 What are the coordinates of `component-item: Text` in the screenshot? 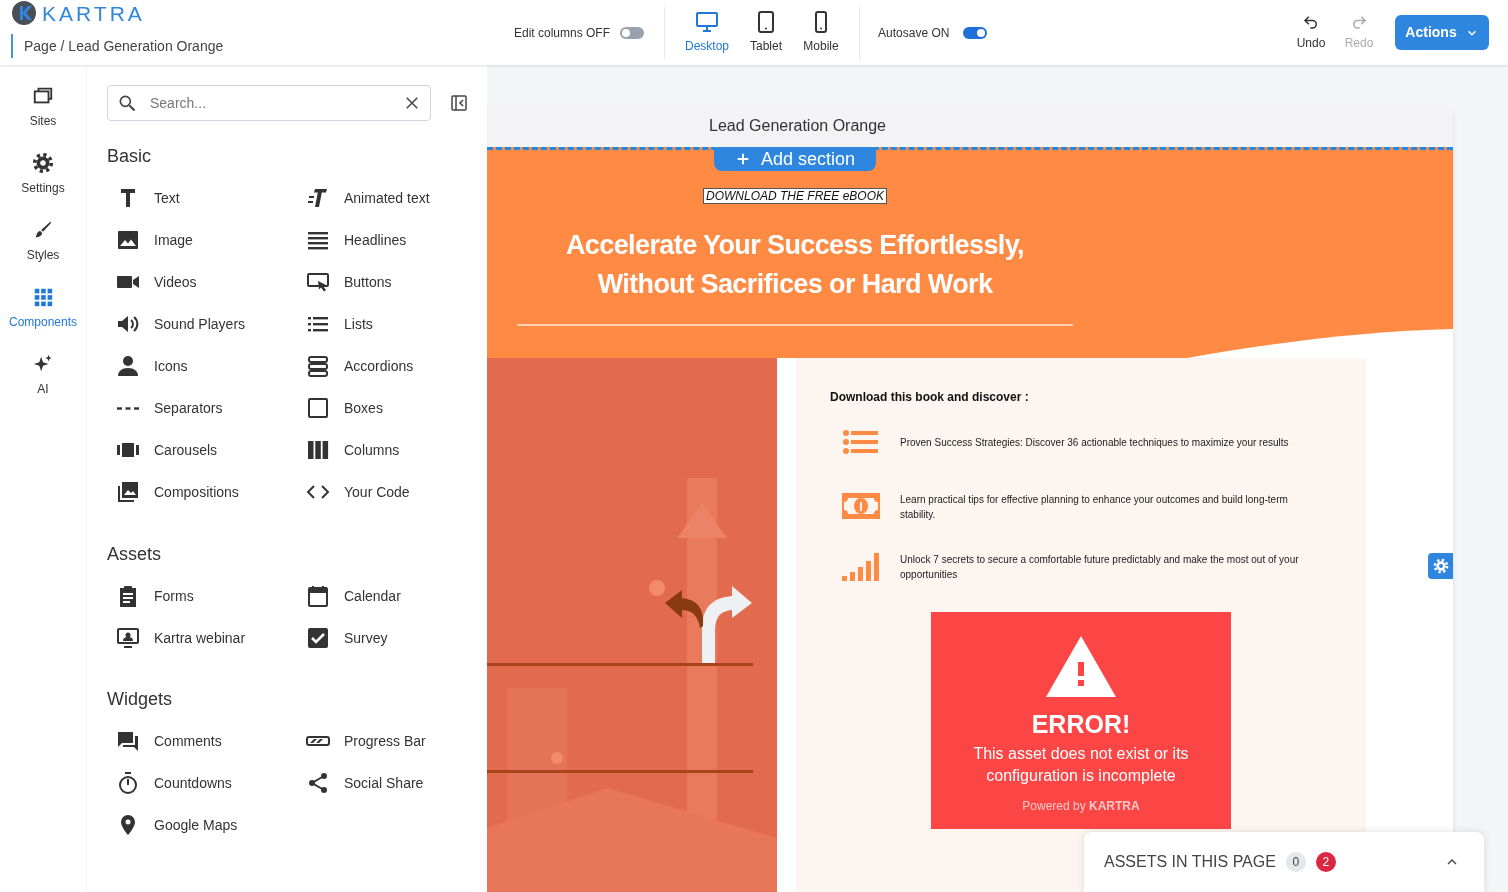 It's located at (202, 198).